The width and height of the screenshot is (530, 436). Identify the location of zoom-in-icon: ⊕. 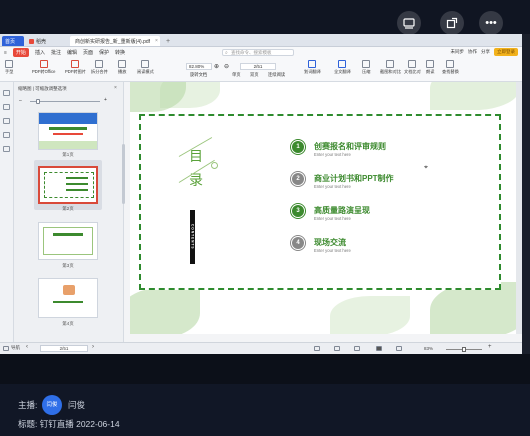
(216, 66).